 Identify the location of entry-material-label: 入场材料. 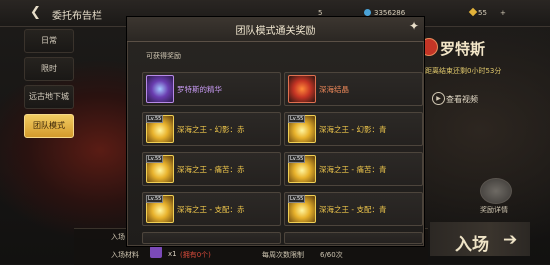
(125, 255).